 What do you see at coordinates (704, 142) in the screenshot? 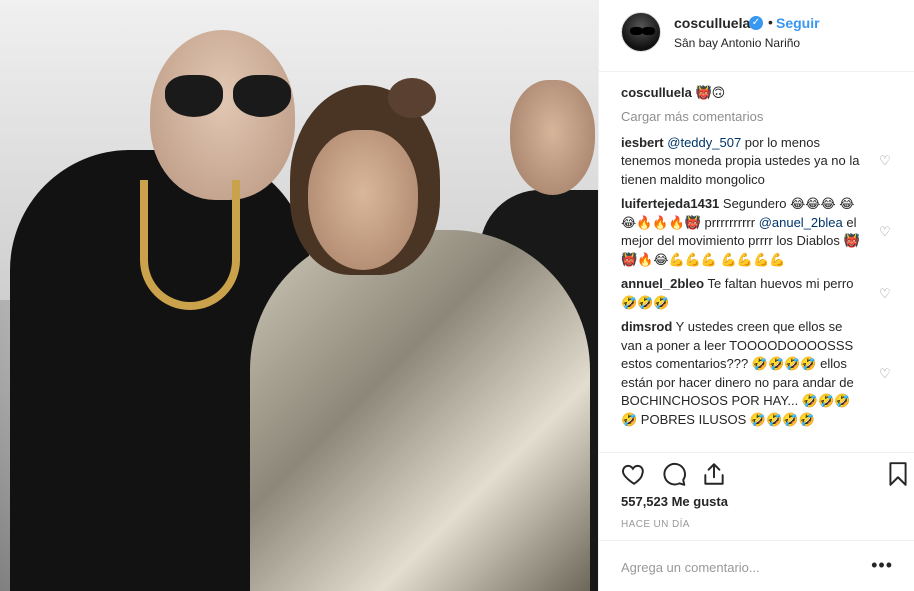
I see `comment-mention: @teddy_507` at bounding box center [704, 142].